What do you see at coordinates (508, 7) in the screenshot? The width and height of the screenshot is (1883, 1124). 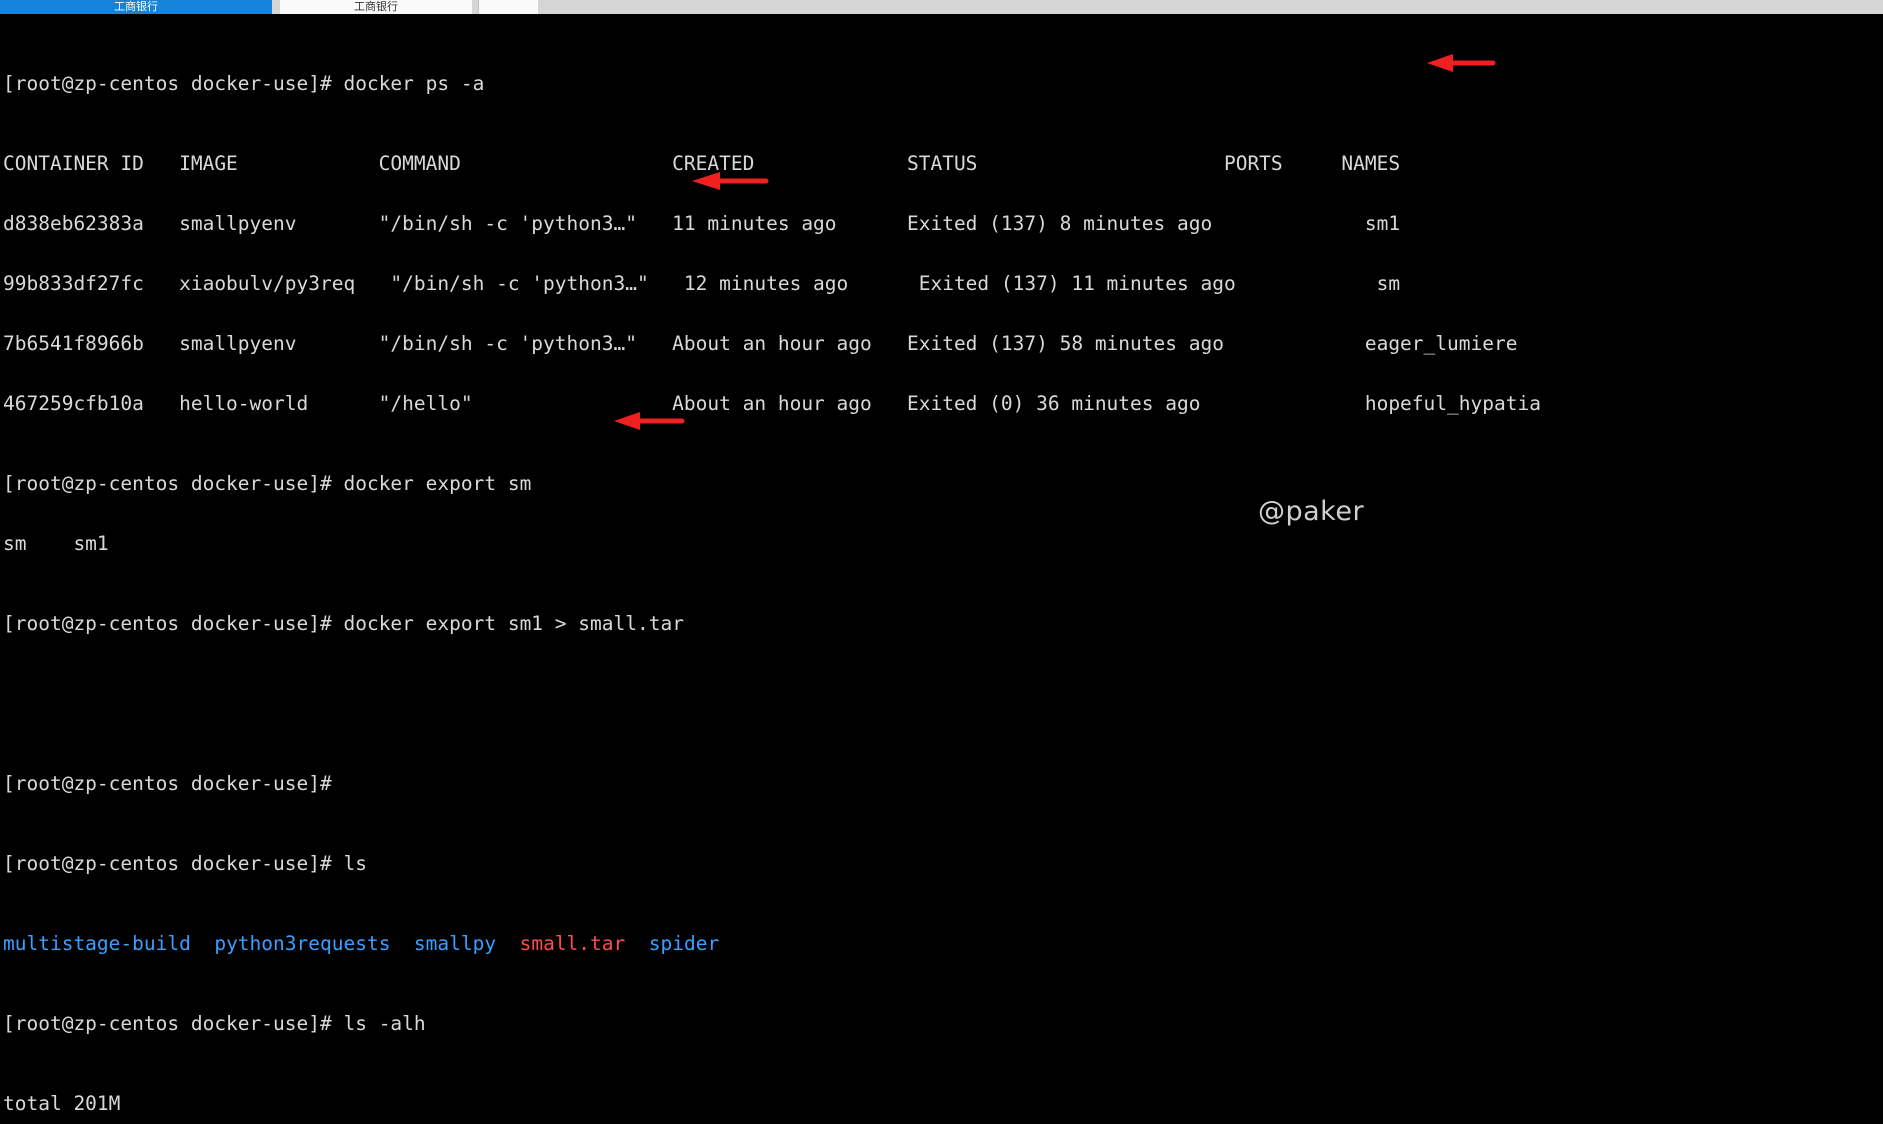 I see `tab-new-placeholder` at bounding box center [508, 7].